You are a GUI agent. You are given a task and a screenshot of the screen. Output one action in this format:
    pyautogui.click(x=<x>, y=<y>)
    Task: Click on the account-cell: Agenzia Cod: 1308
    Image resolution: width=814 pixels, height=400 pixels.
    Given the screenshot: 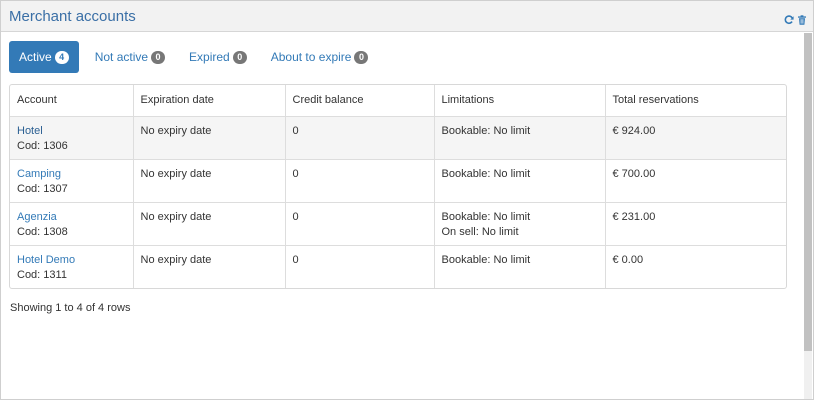 What is the action you would take?
    pyautogui.click(x=72, y=224)
    